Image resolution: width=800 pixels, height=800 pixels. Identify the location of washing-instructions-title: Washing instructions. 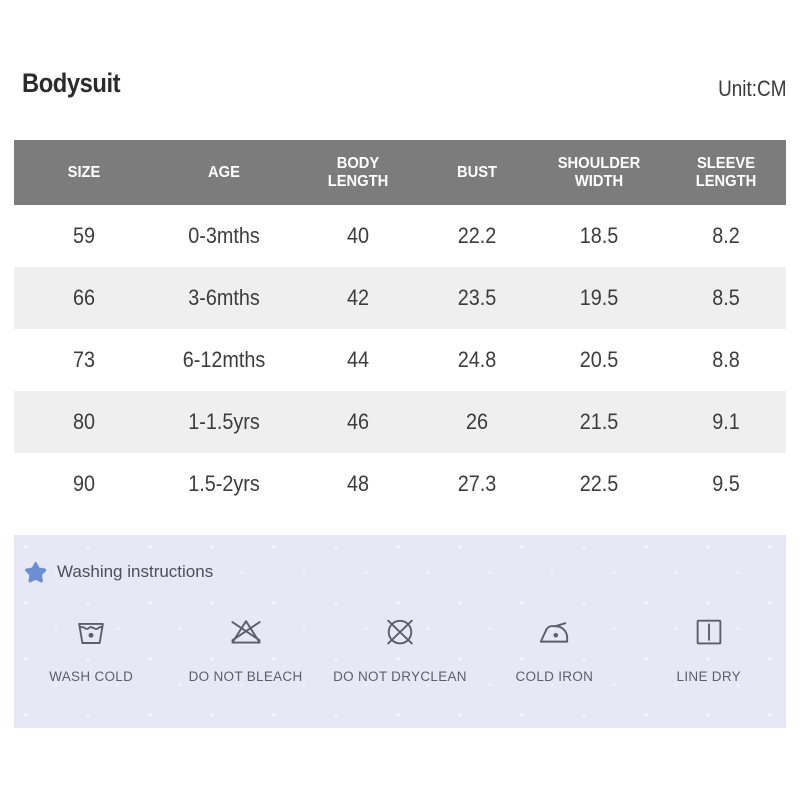
(135, 571).